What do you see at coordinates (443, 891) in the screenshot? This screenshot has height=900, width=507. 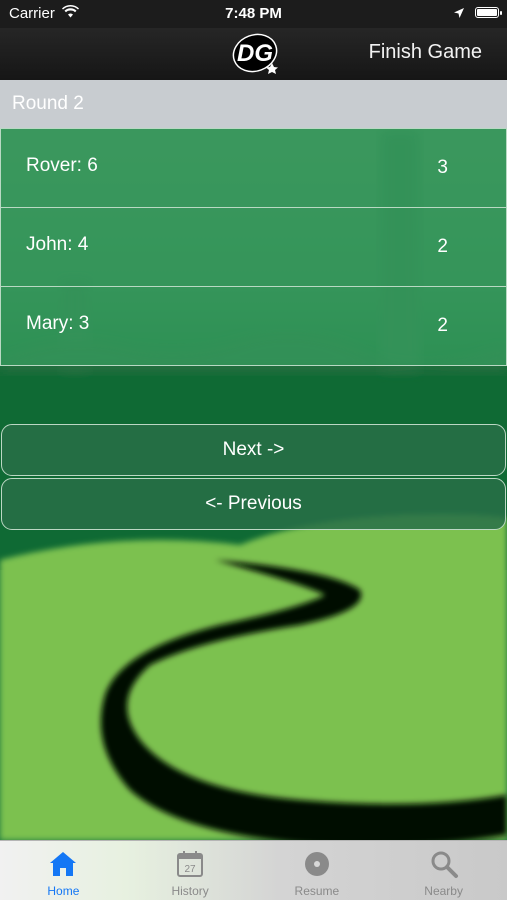 I see `tab-label: Nearby` at bounding box center [443, 891].